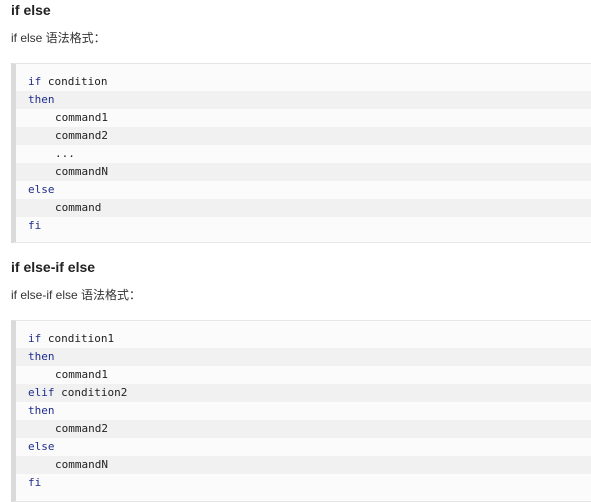 The width and height of the screenshot is (591, 502). Describe the element at coordinates (76, 295) in the screenshot. I see `section-description-if-elif-else: if else-if else 语法格式：` at that location.